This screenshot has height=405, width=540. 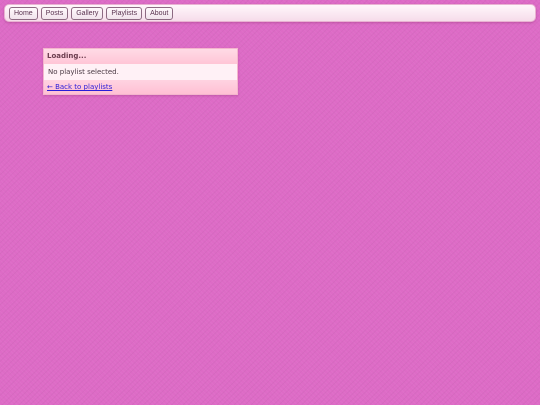 What do you see at coordinates (54, 13) in the screenshot?
I see `nav-posts-button: Posts` at bounding box center [54, 13].